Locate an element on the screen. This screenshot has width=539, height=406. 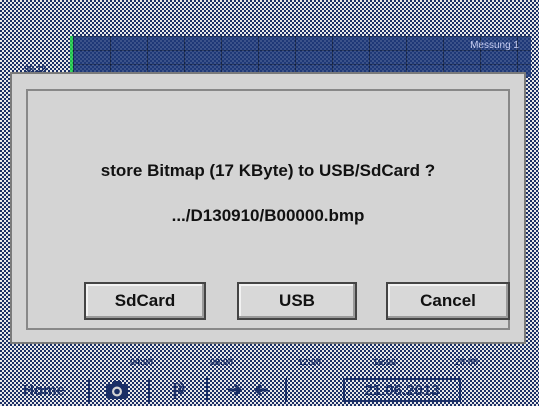
camera-icon is located at coordinates (117, 390).